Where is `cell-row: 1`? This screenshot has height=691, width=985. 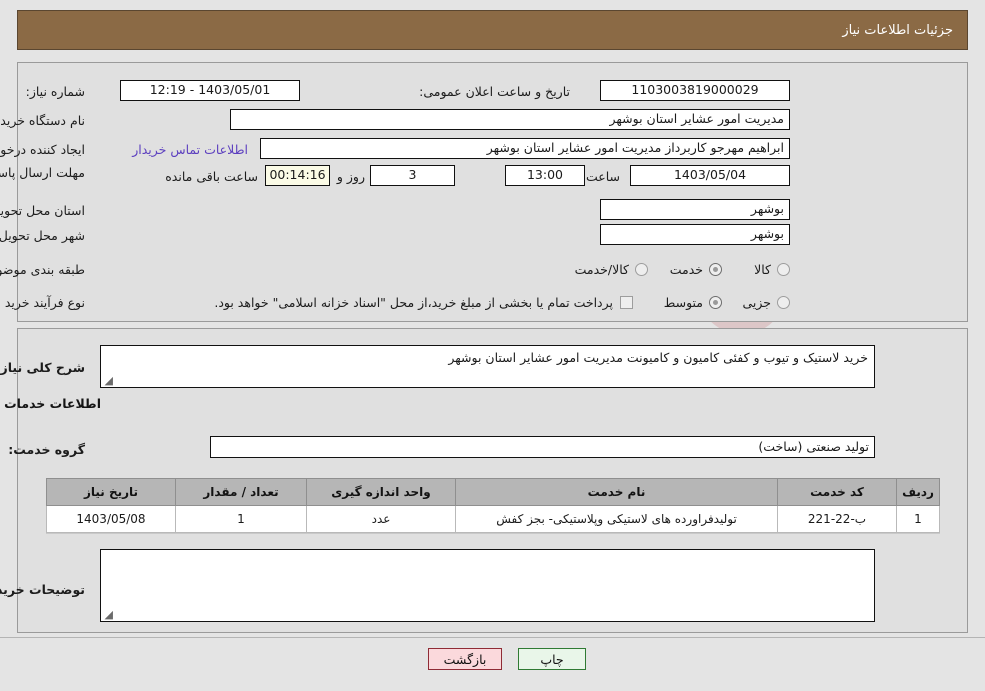 cell-row: 1 is located at coordinates (918, 519).